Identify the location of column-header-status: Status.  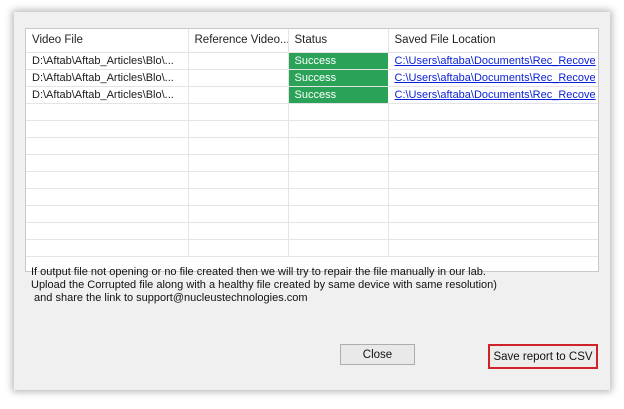
(338, 41).